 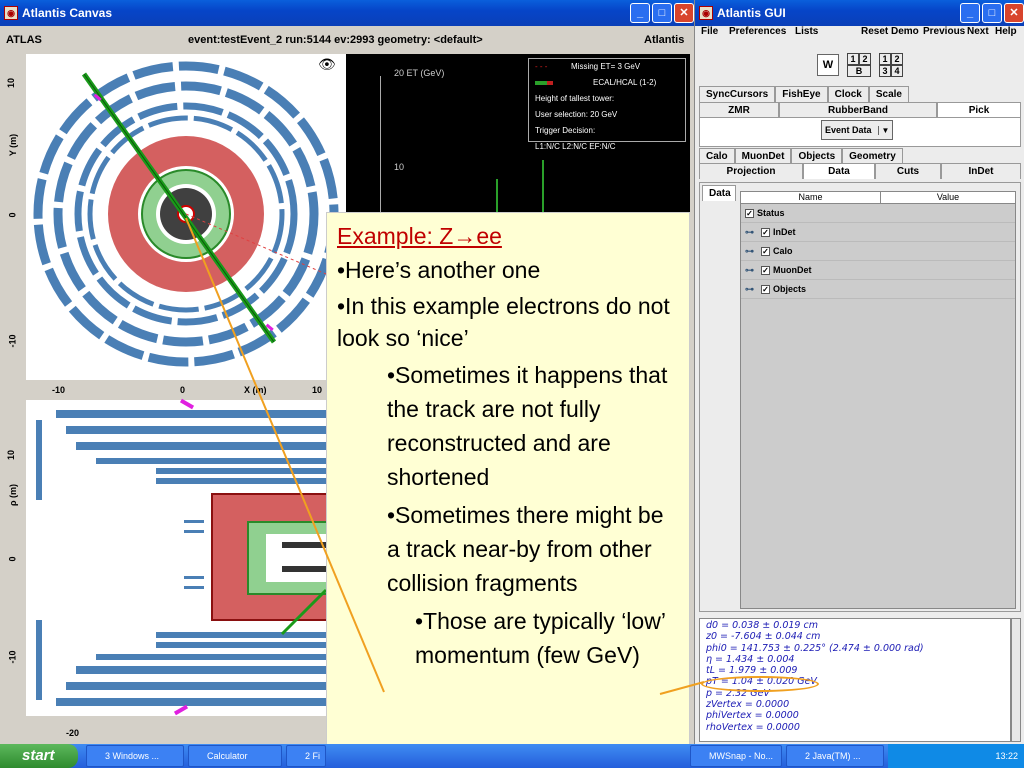 What do you see at coordinates (306, 756) in the screenshot?
I see `taskbar-item: 2 Fi` at bounding box center [306, 756].